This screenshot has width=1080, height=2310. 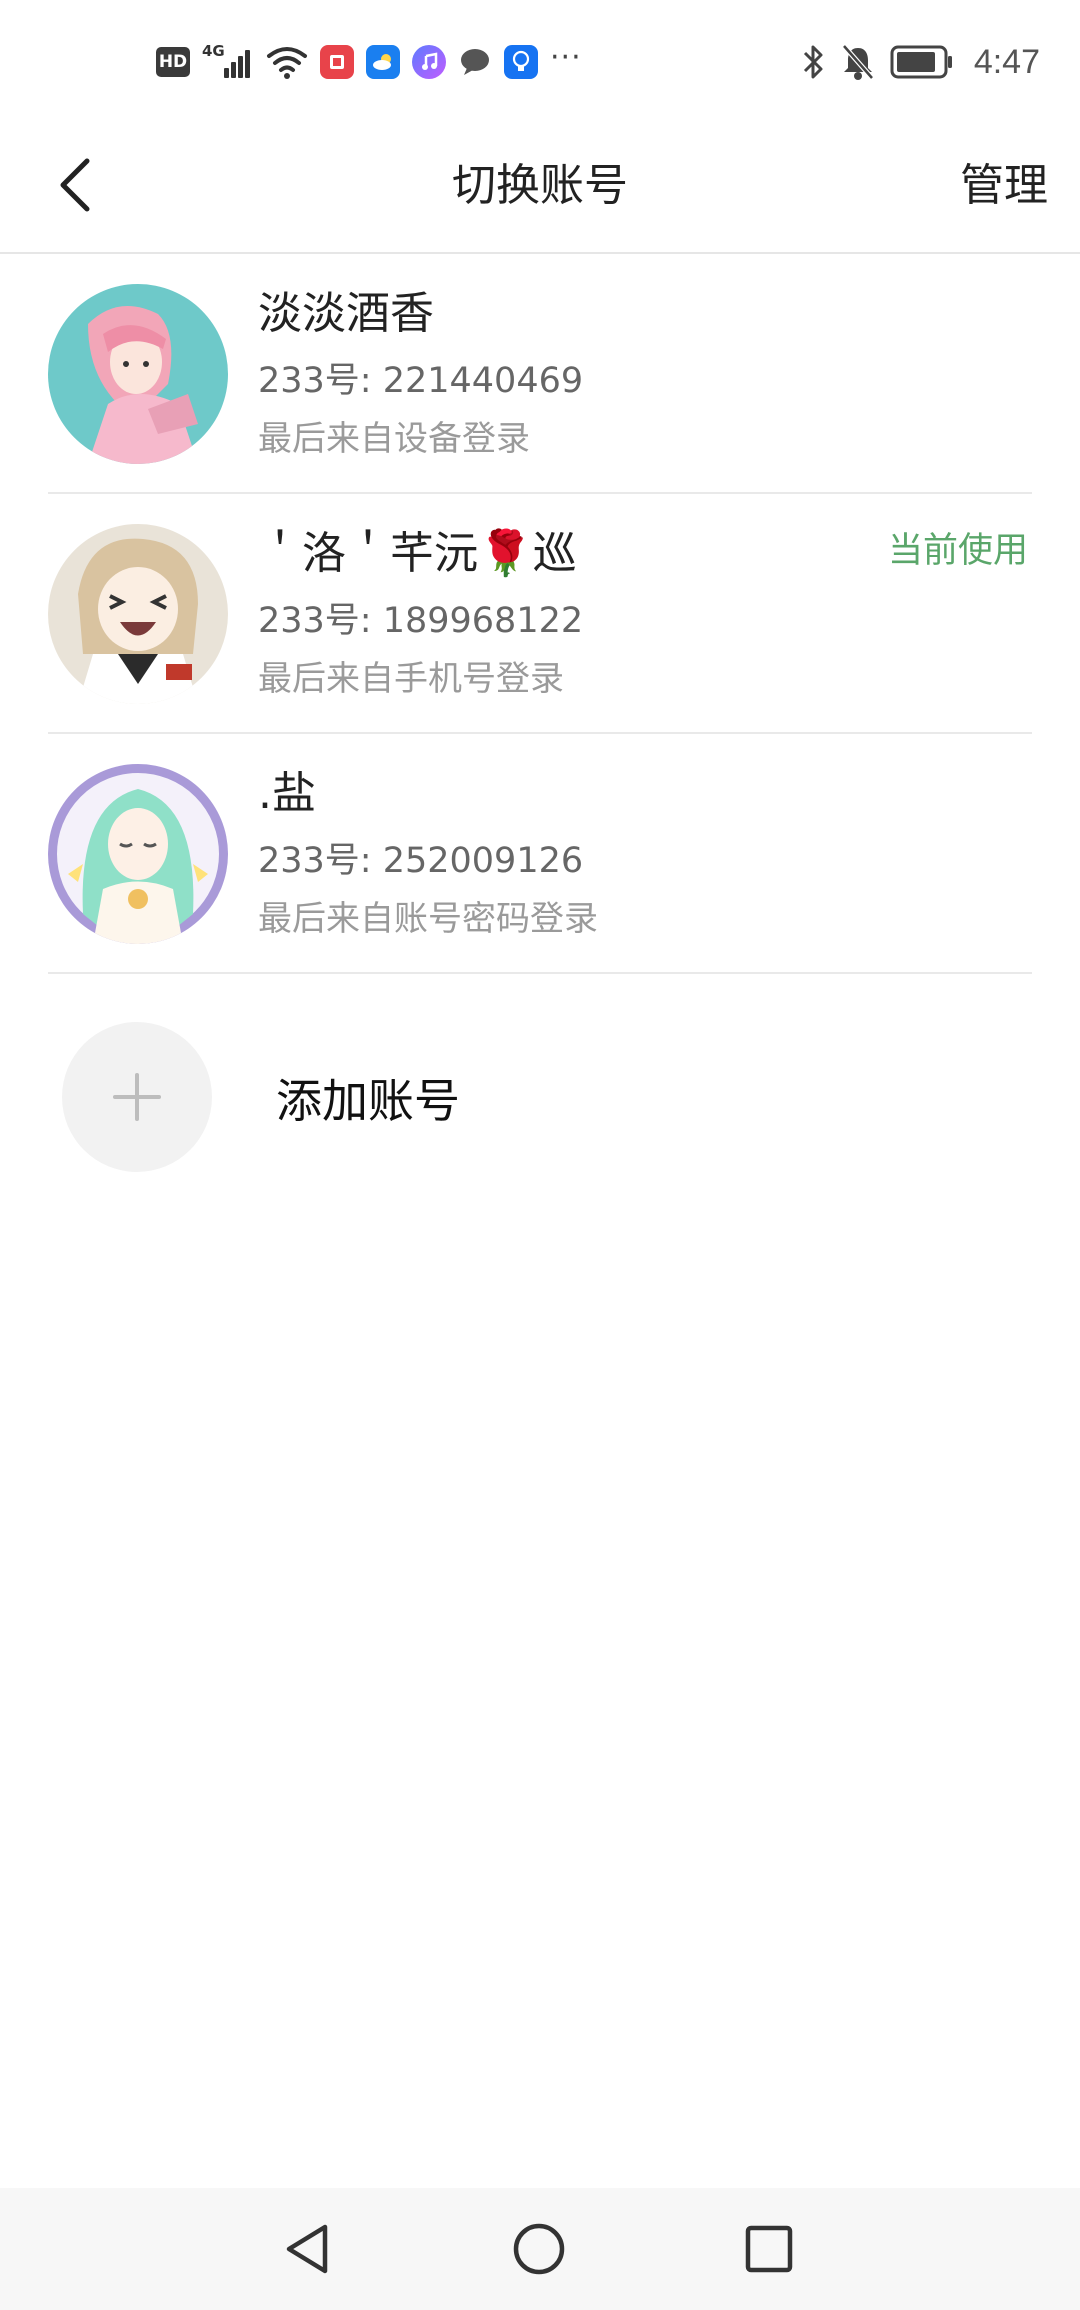 I want to click on clock: 4:47, so click(x=1006, y=61).